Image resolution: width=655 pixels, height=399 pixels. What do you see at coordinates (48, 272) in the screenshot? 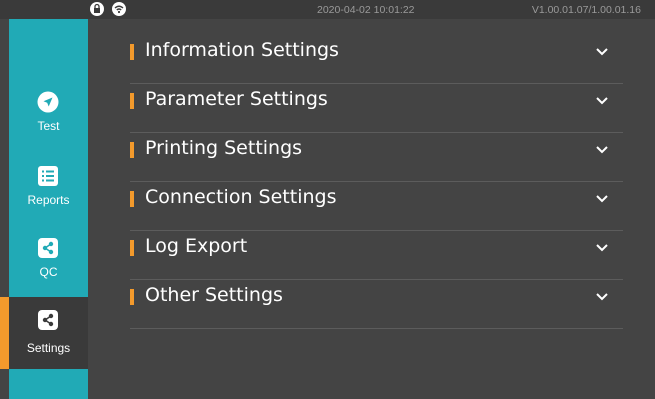
I see `sidebar-item-label: QC` at bounding box center [48, 272].